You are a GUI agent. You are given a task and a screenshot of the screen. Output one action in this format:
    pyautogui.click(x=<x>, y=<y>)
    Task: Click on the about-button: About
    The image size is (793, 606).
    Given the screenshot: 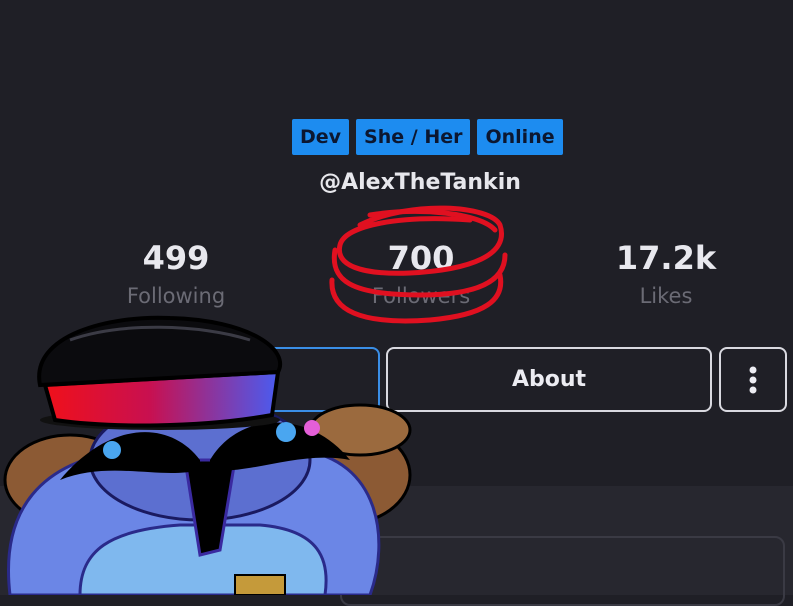 What is the action you would take?
    pyautogui.click(x=549, y=379)
    